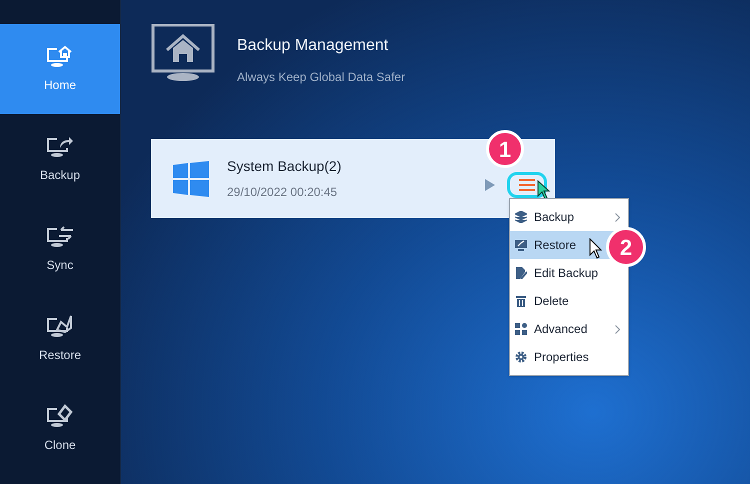  I want to click on gear-icon, so click(521, 357).